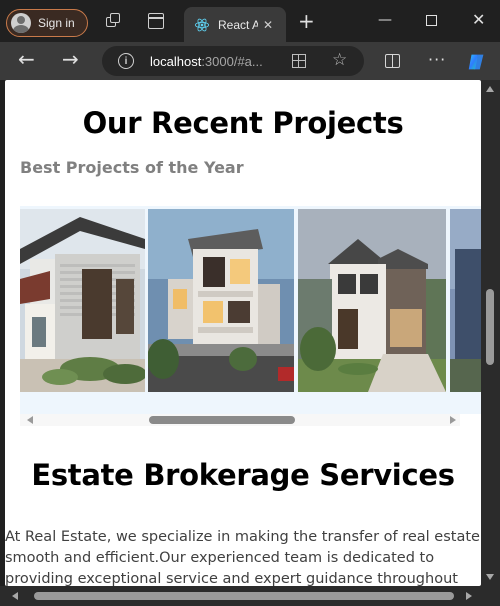 The width and height of the screenshot is (500, 606). What do you see at coordinates (26, 59) in the screenshot?
I see `back-arrow-icon: ←` at bounding box center [26, 59].